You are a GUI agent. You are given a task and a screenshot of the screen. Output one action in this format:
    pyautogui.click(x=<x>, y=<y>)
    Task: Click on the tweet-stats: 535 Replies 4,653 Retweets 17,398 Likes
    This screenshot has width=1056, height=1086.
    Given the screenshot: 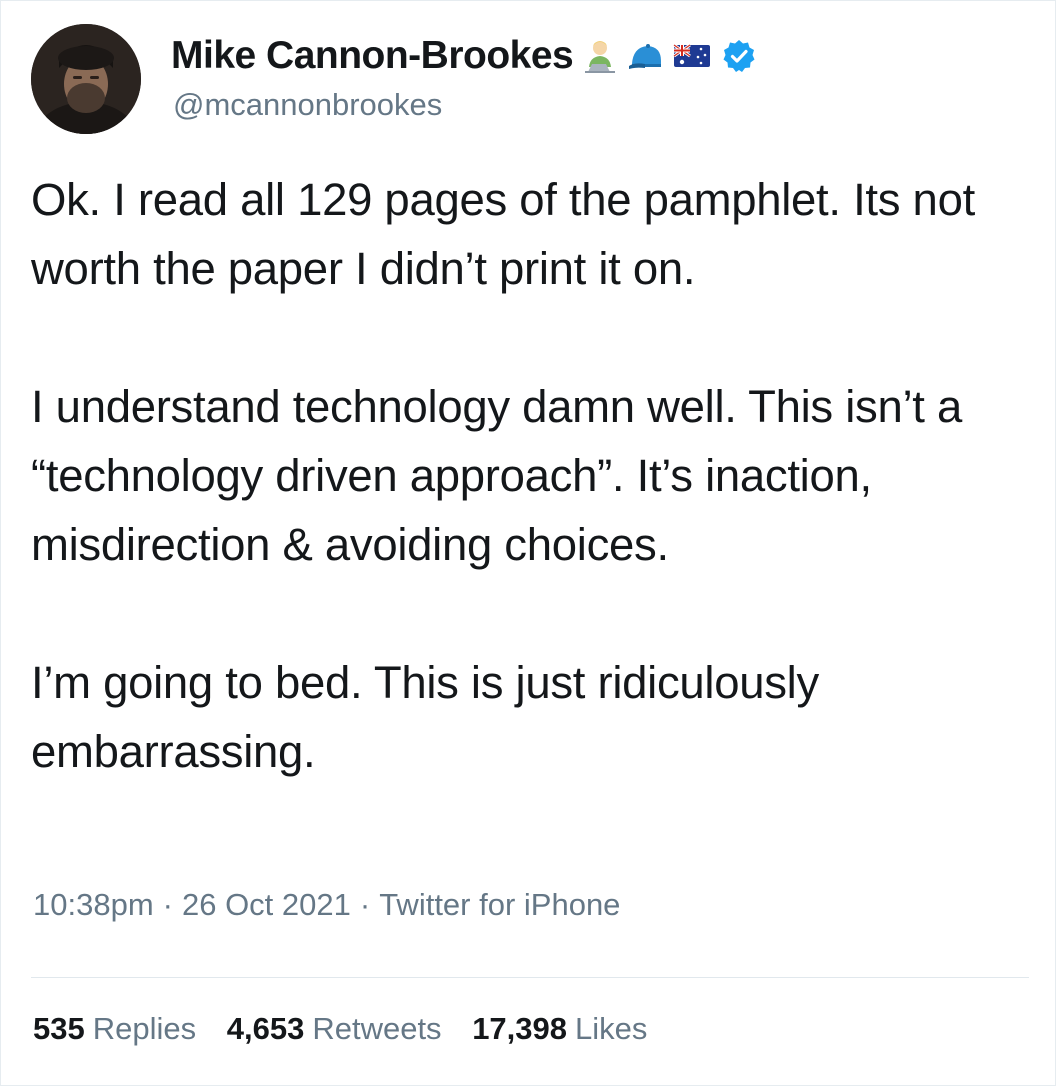 What is the action you would take?
    pyautogui.click(x=351, y=1029)
    